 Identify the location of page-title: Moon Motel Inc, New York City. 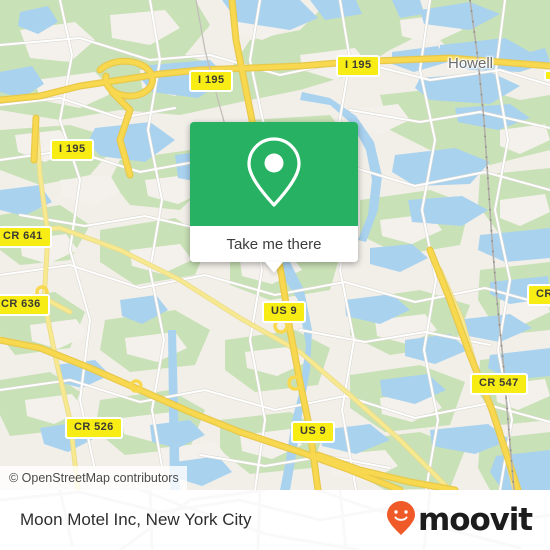
(136, 519).